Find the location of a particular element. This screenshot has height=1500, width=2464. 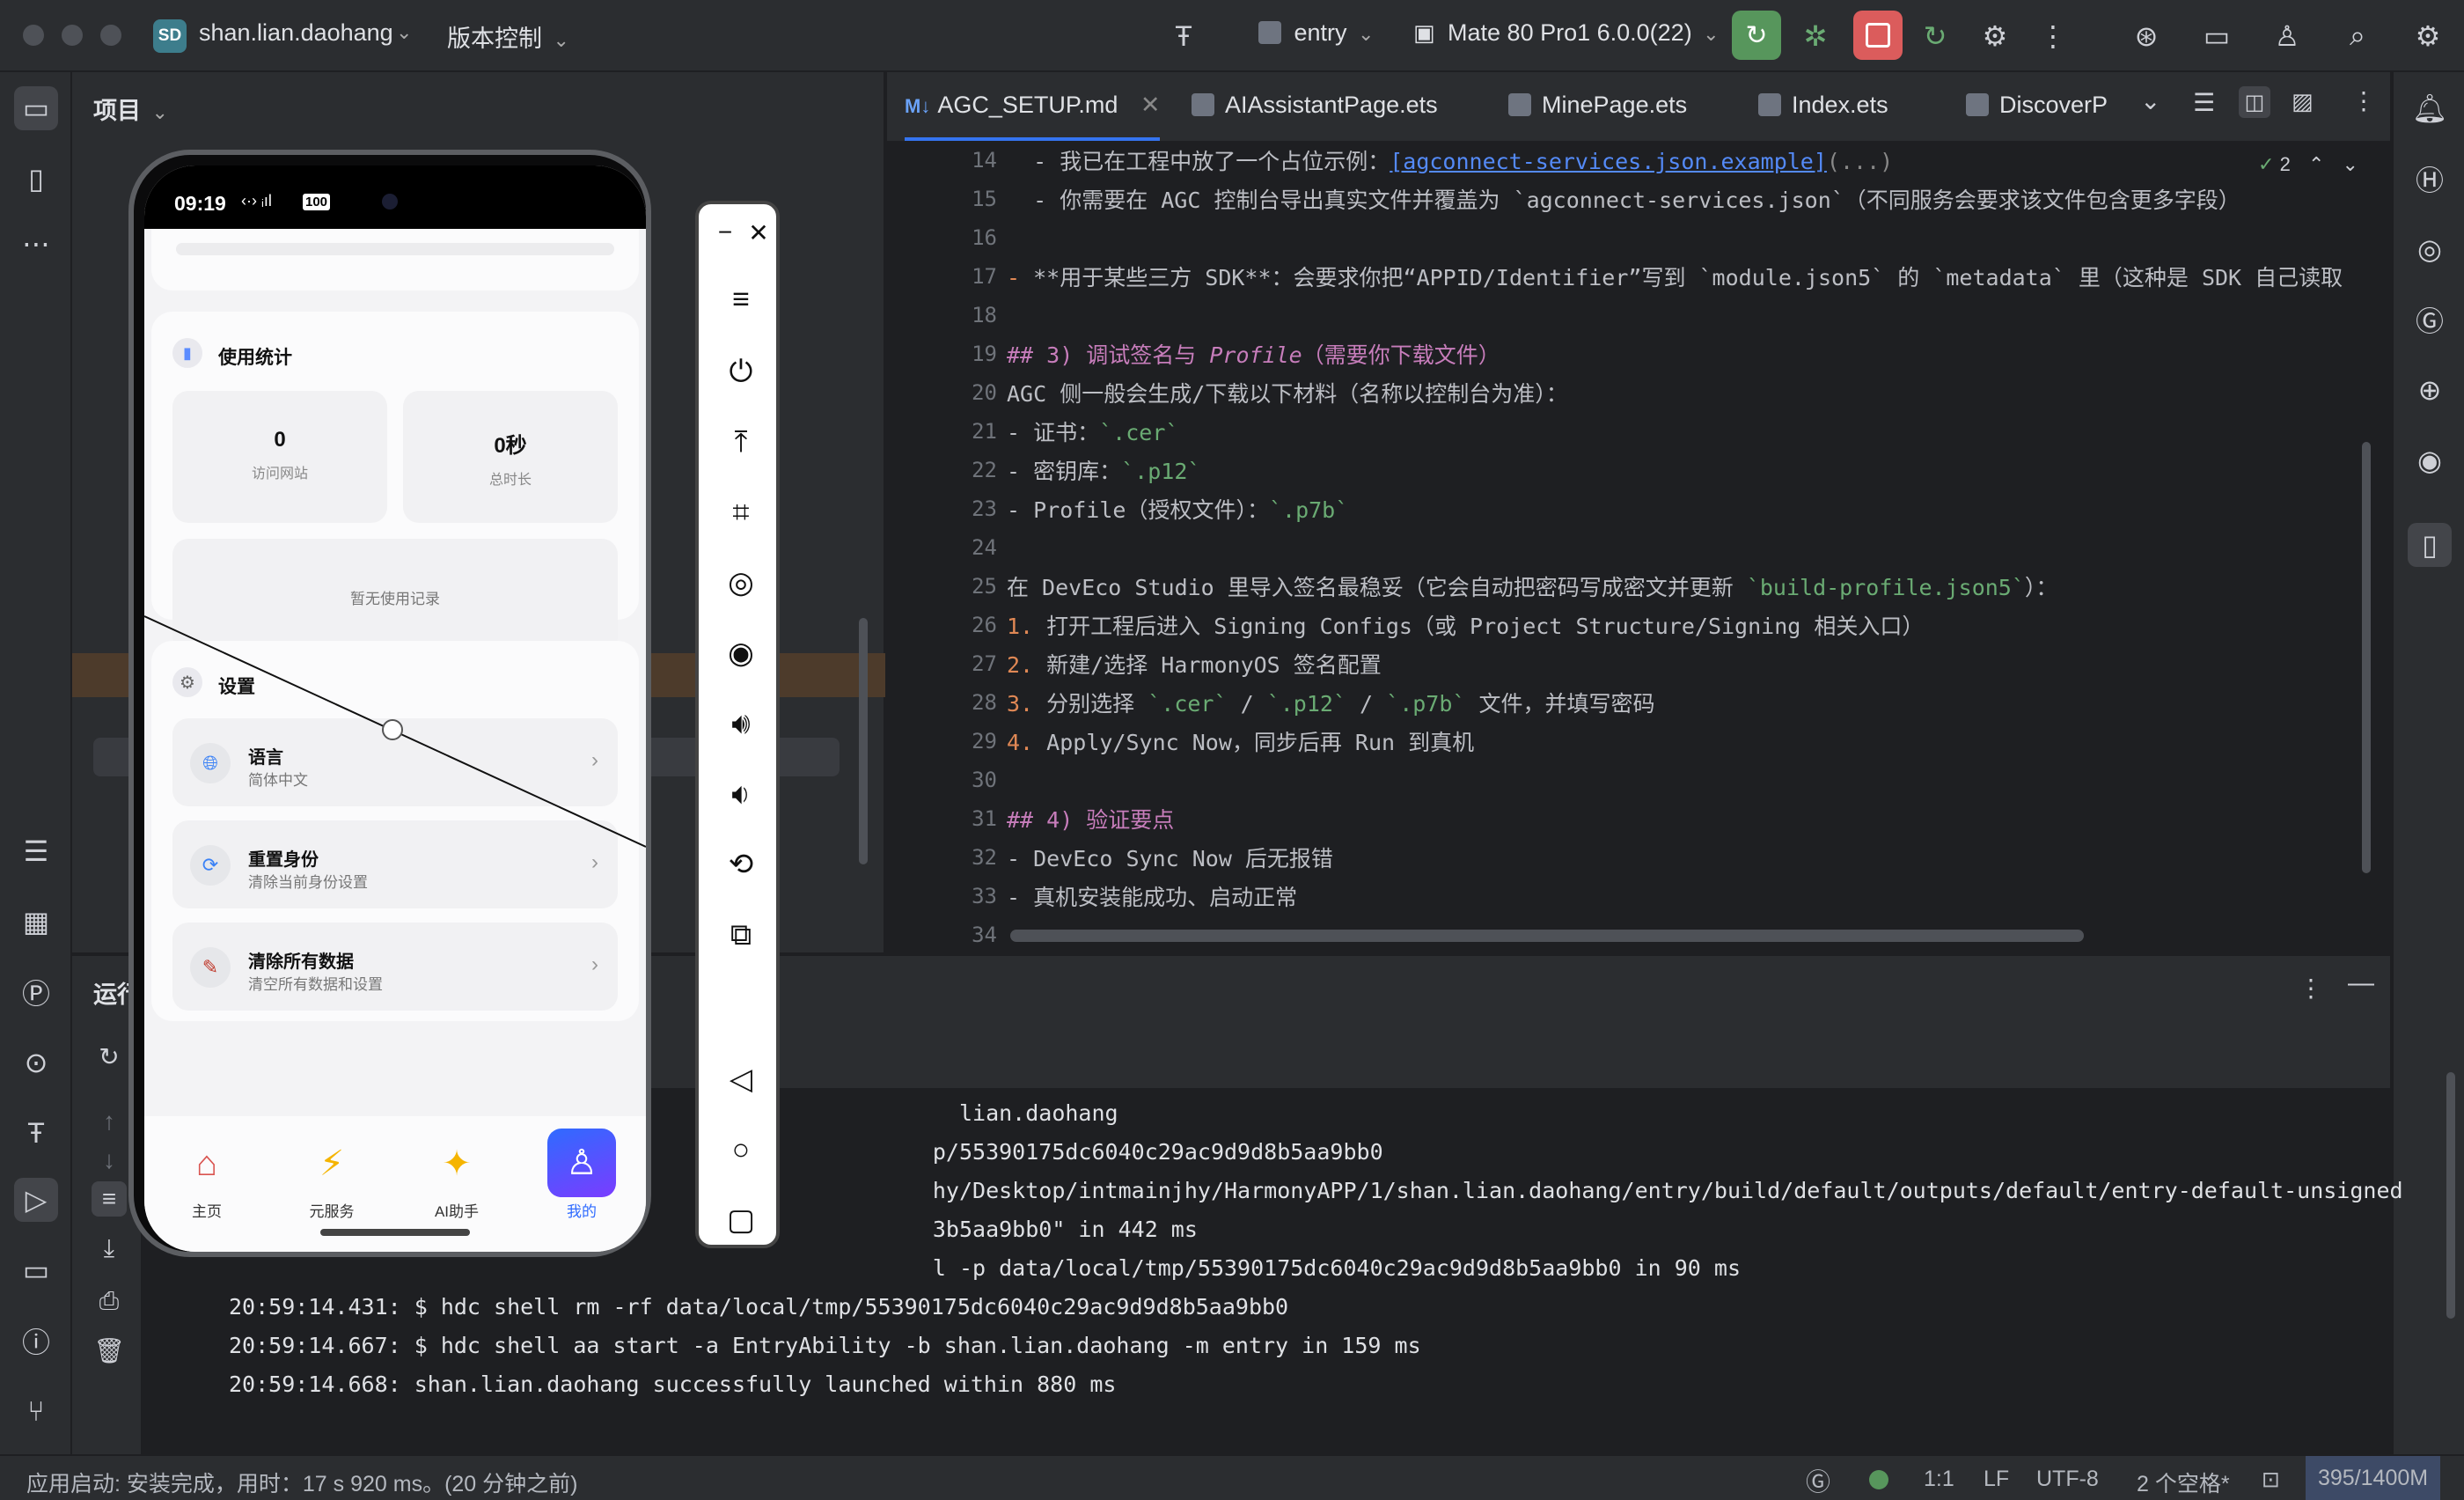

editor-vertical-scrollbar is located at coordinates (2366, 657).